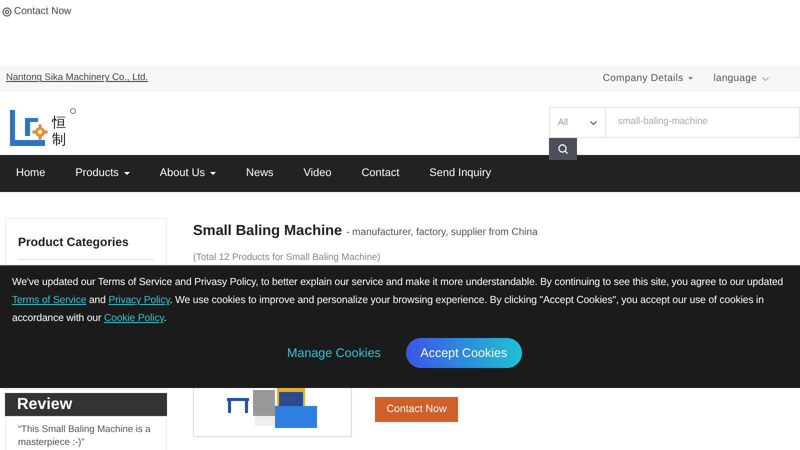  I want to click on gear-logo-icon, so click(28, 128).